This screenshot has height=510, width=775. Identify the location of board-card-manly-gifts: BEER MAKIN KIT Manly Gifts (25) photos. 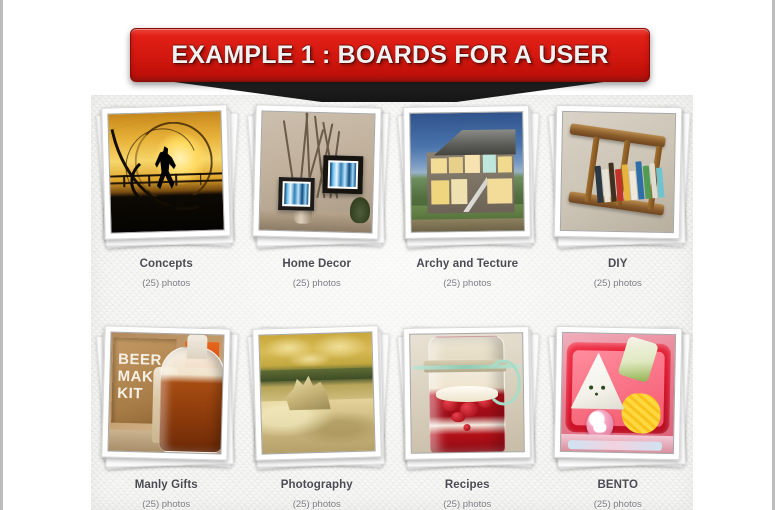
(166, 417).